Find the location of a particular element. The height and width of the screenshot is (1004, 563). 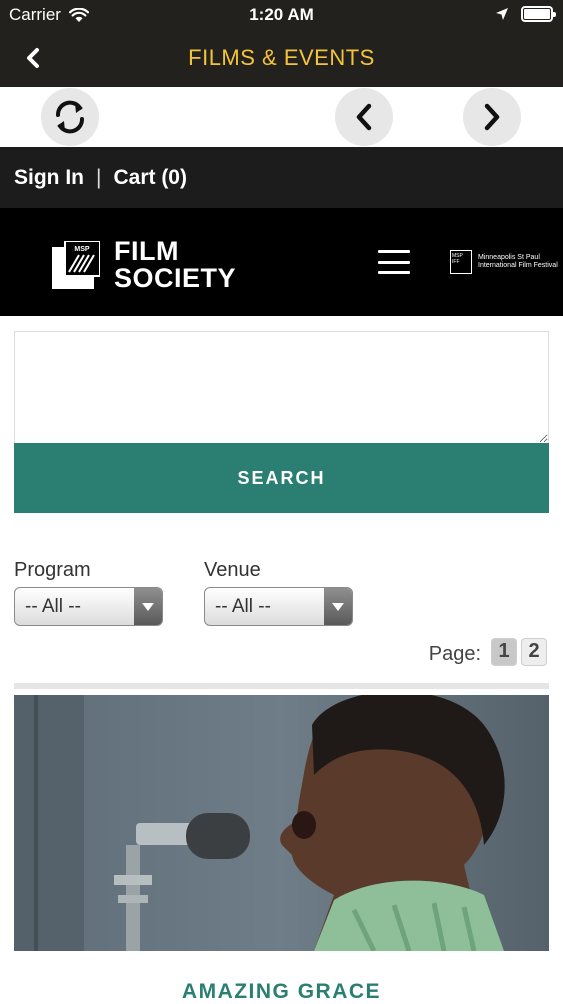

mspiff-badge: MSP IFF is located at coordinates (461, 262).